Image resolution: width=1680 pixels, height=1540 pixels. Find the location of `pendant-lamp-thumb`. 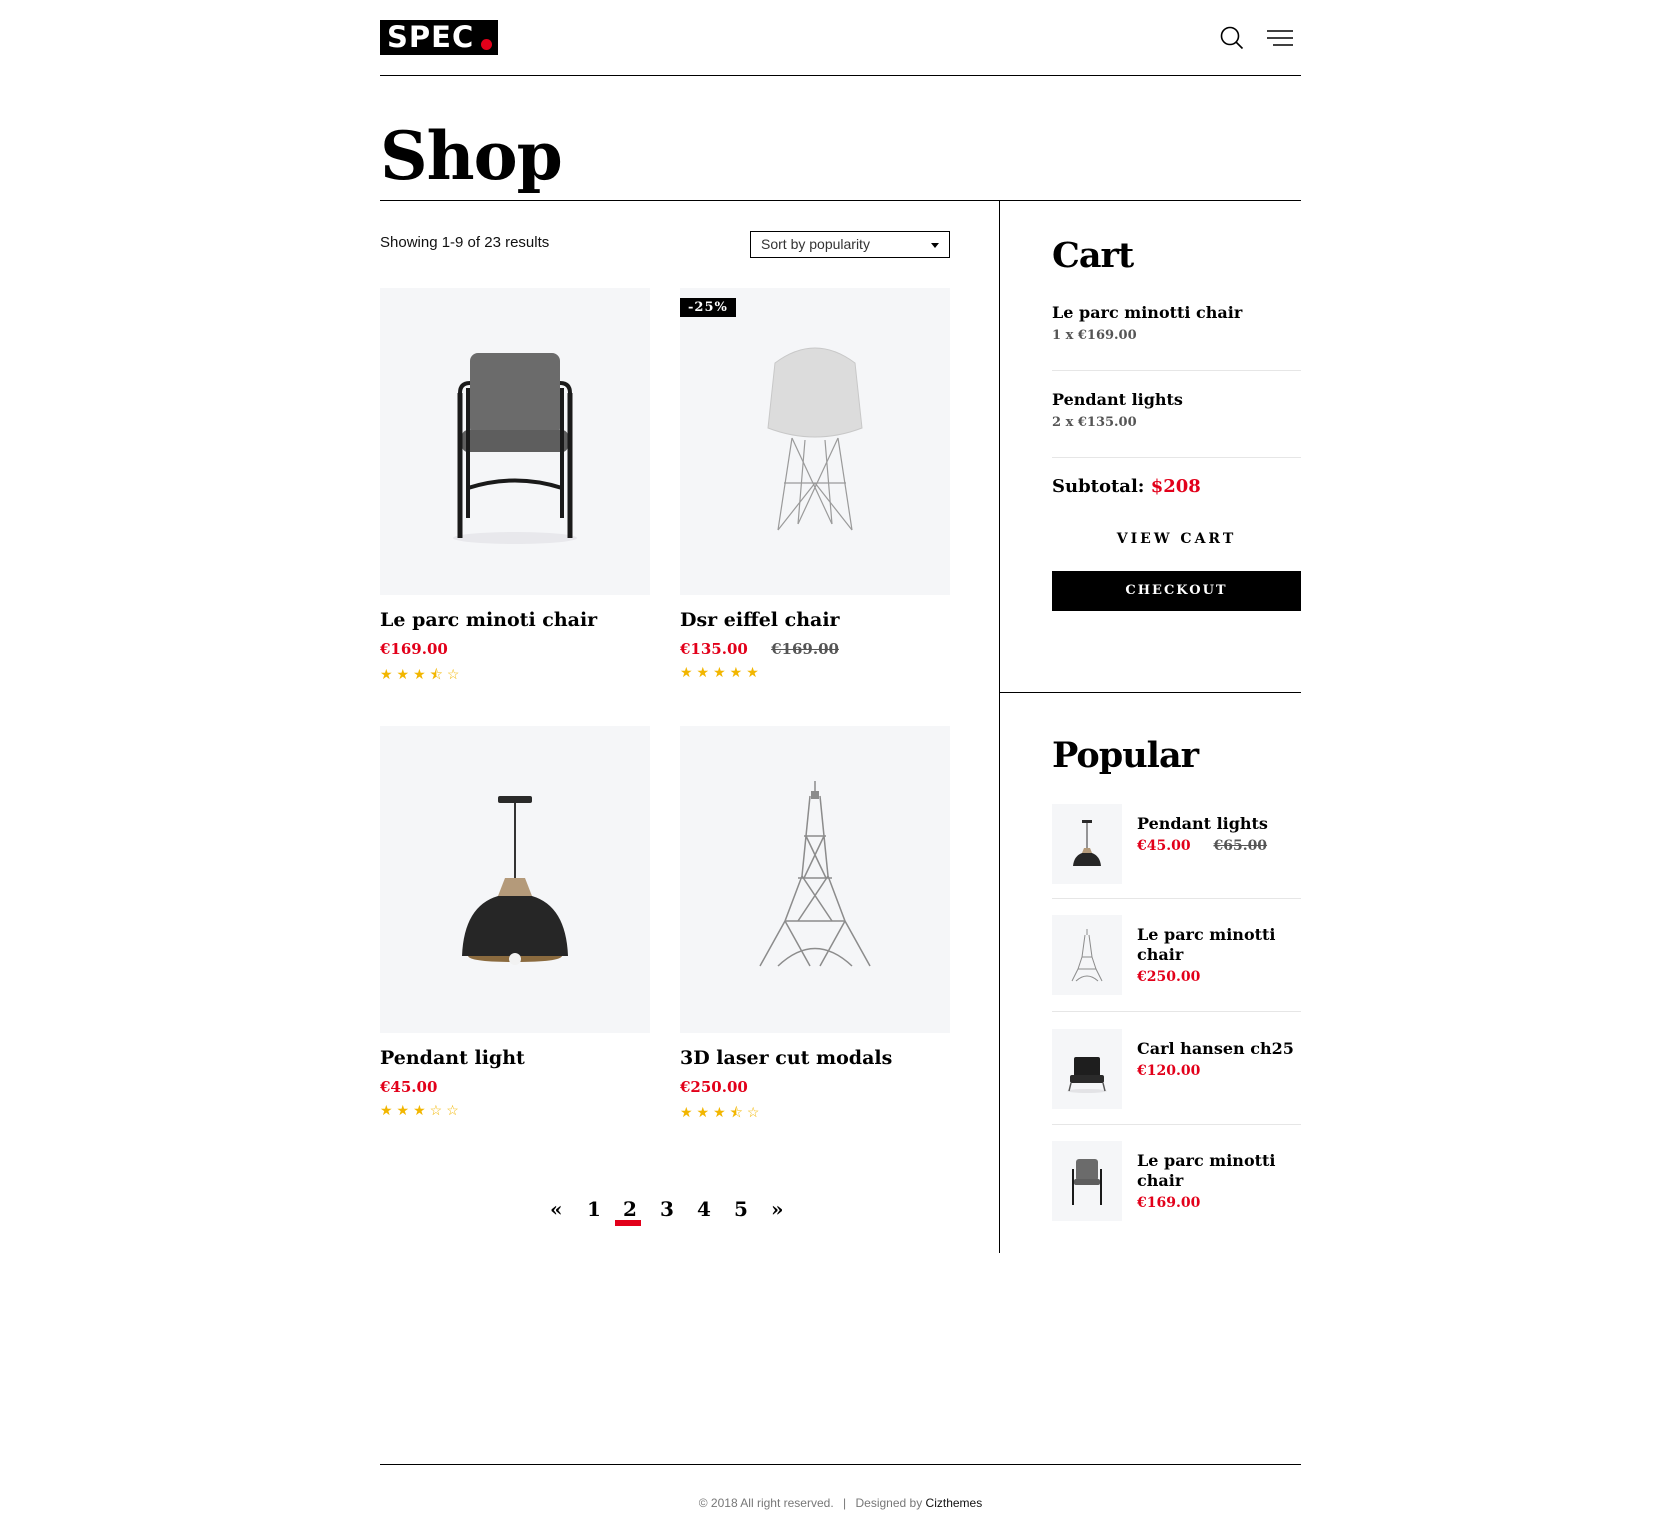

pendant-lamp-thumb is located at coordinates (1087, 843).